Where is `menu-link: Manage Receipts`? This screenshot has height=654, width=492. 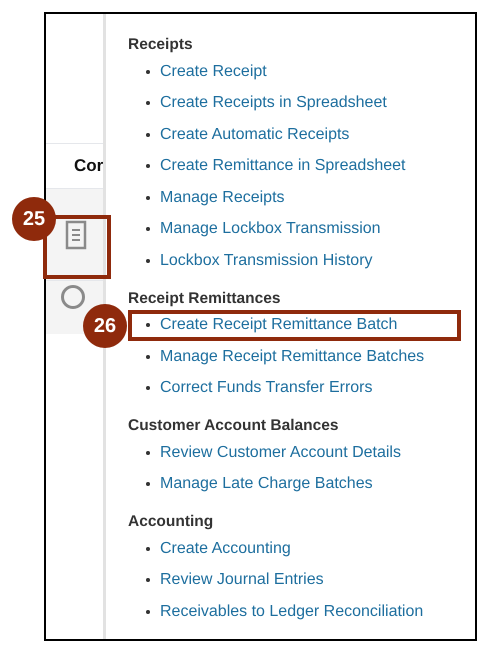
menu-link: Manage Receipts is located at coordinates (222, 198).